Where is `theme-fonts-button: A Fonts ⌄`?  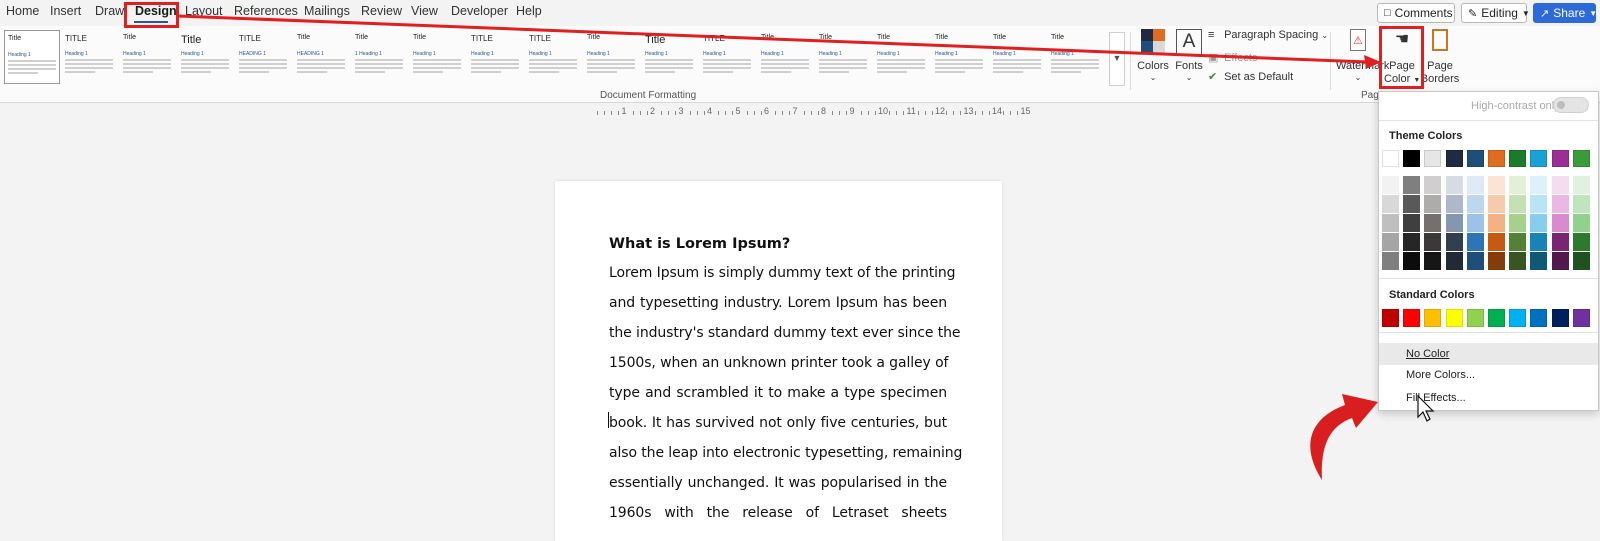
theme-fonts-button: A Fonts ⌄ is located at coordinates (1189, 59).